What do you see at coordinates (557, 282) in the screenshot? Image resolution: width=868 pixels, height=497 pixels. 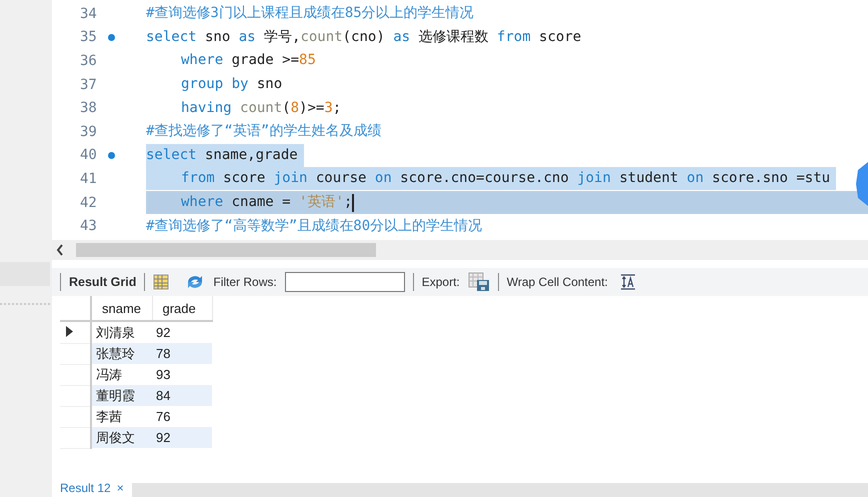 I see `wrap-cell-content-label: Wrap Cell Content:` at bounding box center [557, 282].